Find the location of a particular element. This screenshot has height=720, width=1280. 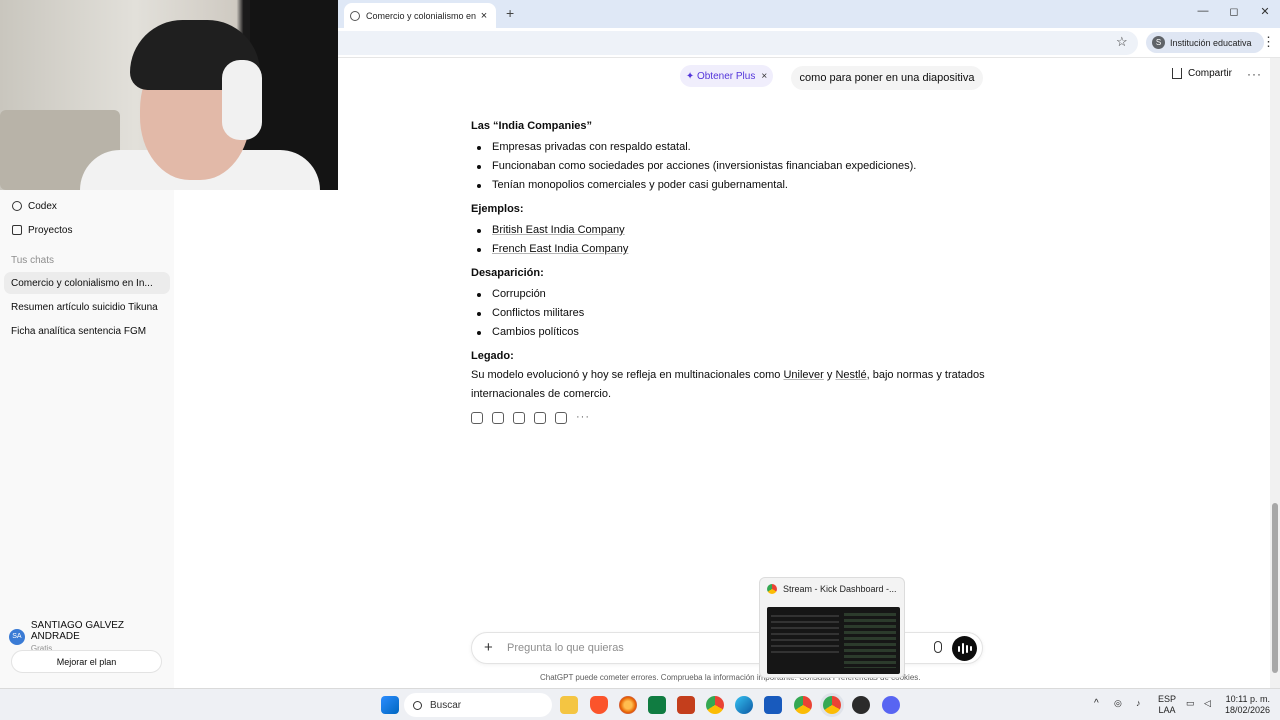

maximize-button: ◻ is located at coordinates (1234, 11).